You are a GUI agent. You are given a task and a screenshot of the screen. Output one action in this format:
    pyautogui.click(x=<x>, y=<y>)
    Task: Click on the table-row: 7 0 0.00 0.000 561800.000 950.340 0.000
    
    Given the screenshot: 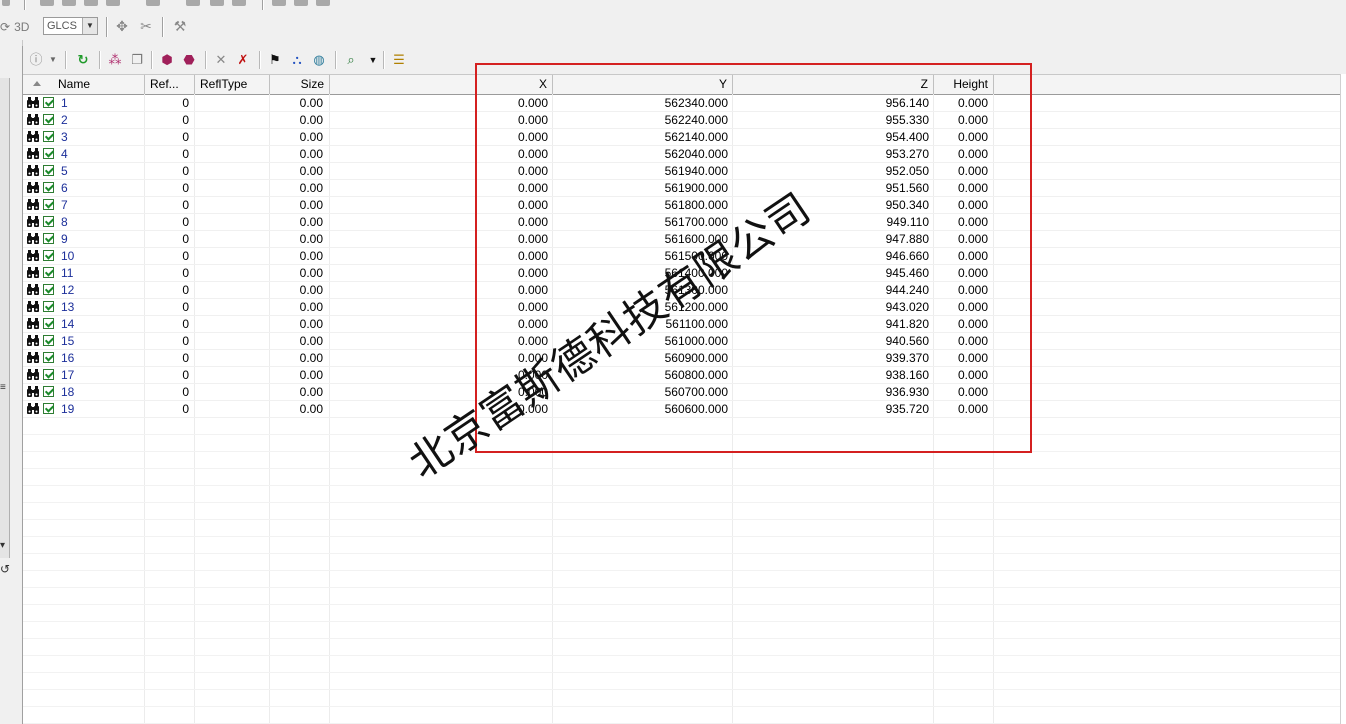 What is the action you would take?
    pyautogui.click(x=683, y=205)
    